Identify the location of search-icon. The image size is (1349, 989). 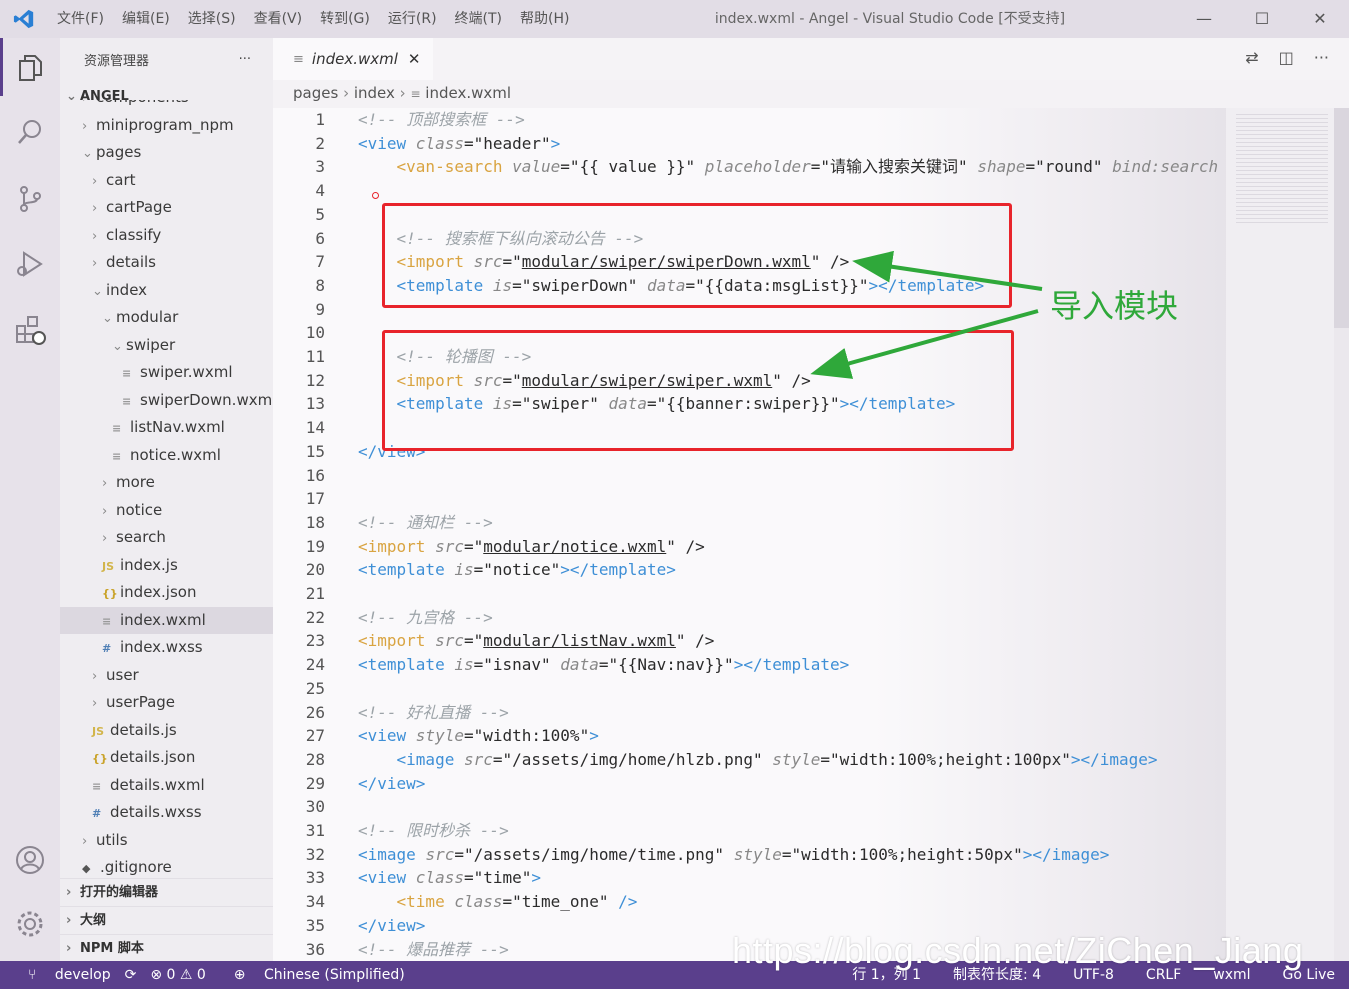
(30, 132).